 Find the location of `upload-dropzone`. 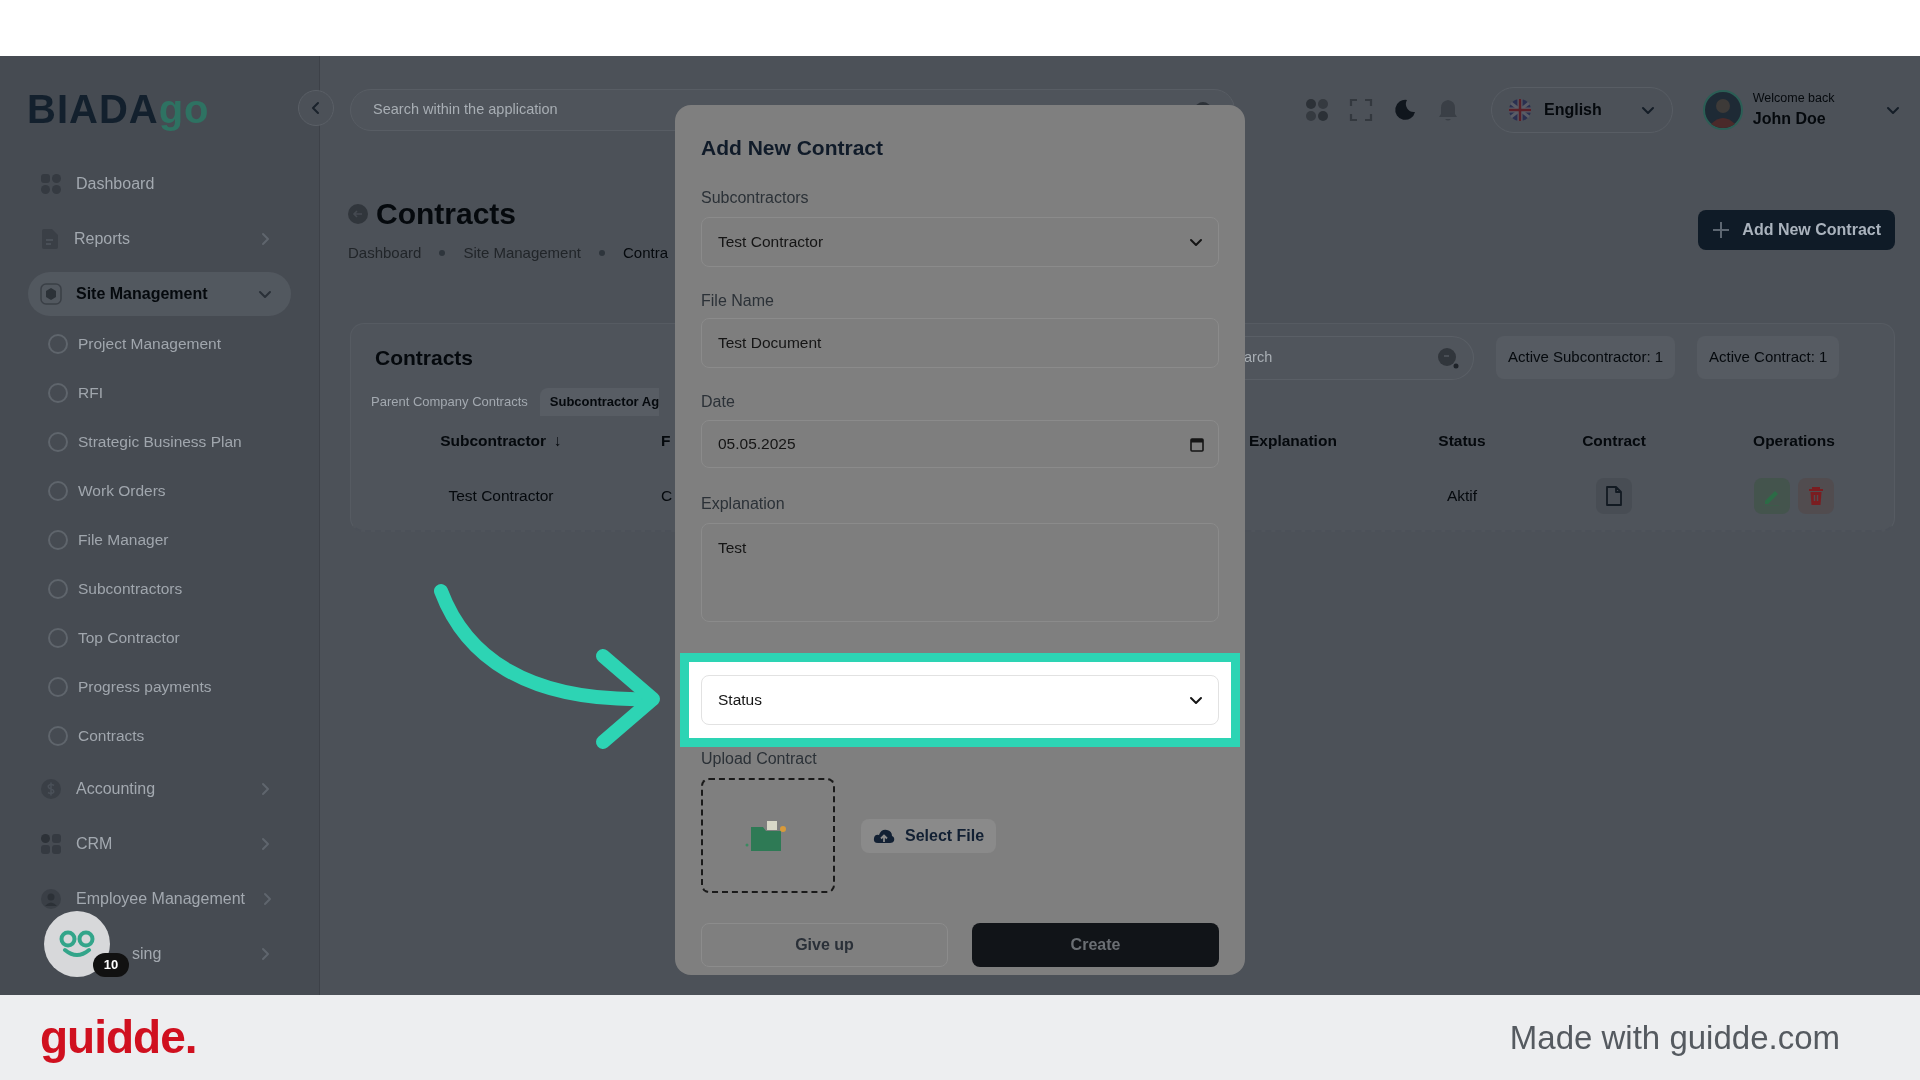

upload-dropzone is located at coordinates (768, 835).